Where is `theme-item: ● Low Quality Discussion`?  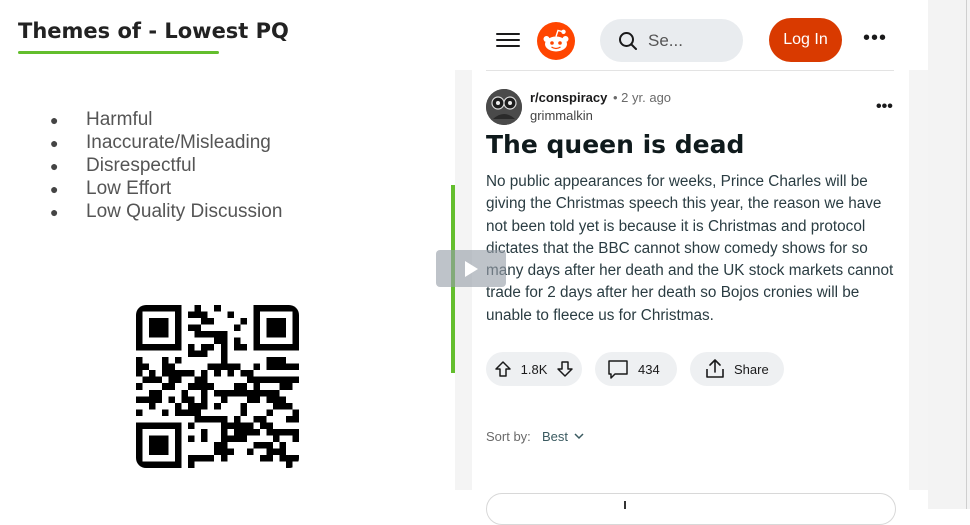 theme-item: ● Low Quality Discussion is located at coordinates (166, 211).